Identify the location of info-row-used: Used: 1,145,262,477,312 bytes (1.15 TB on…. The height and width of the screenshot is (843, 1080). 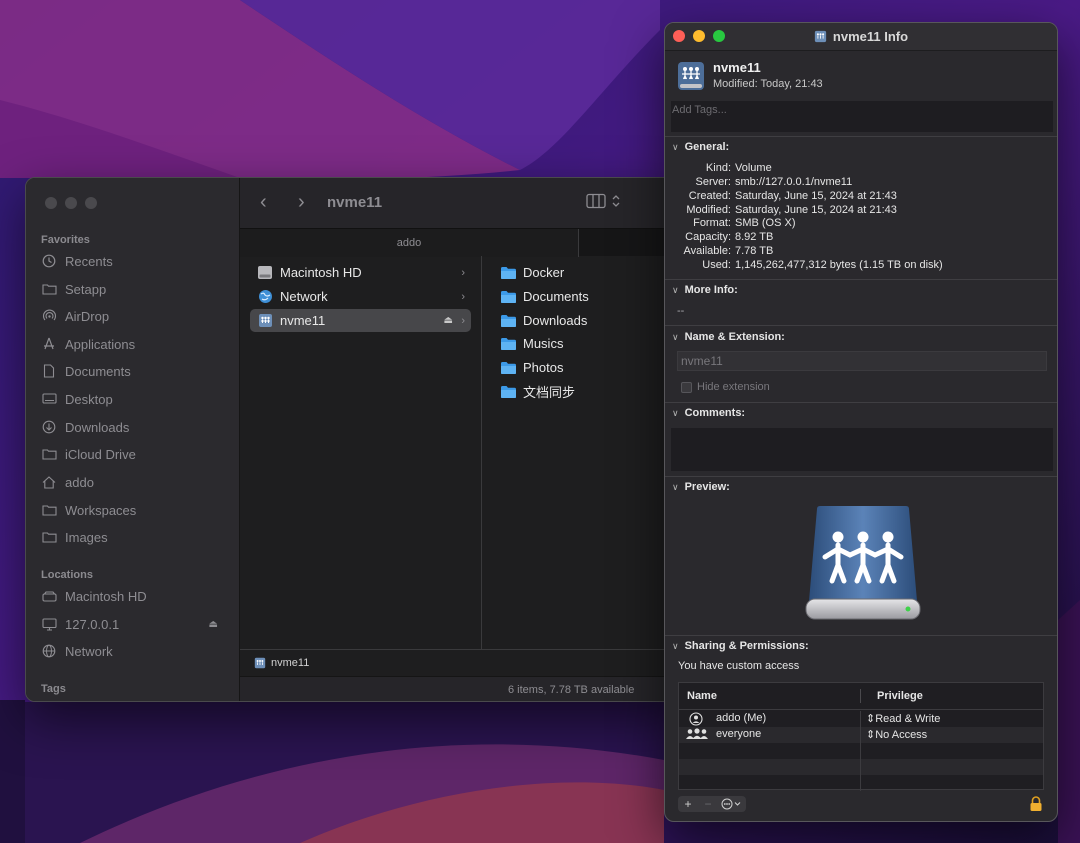
(861, 266).